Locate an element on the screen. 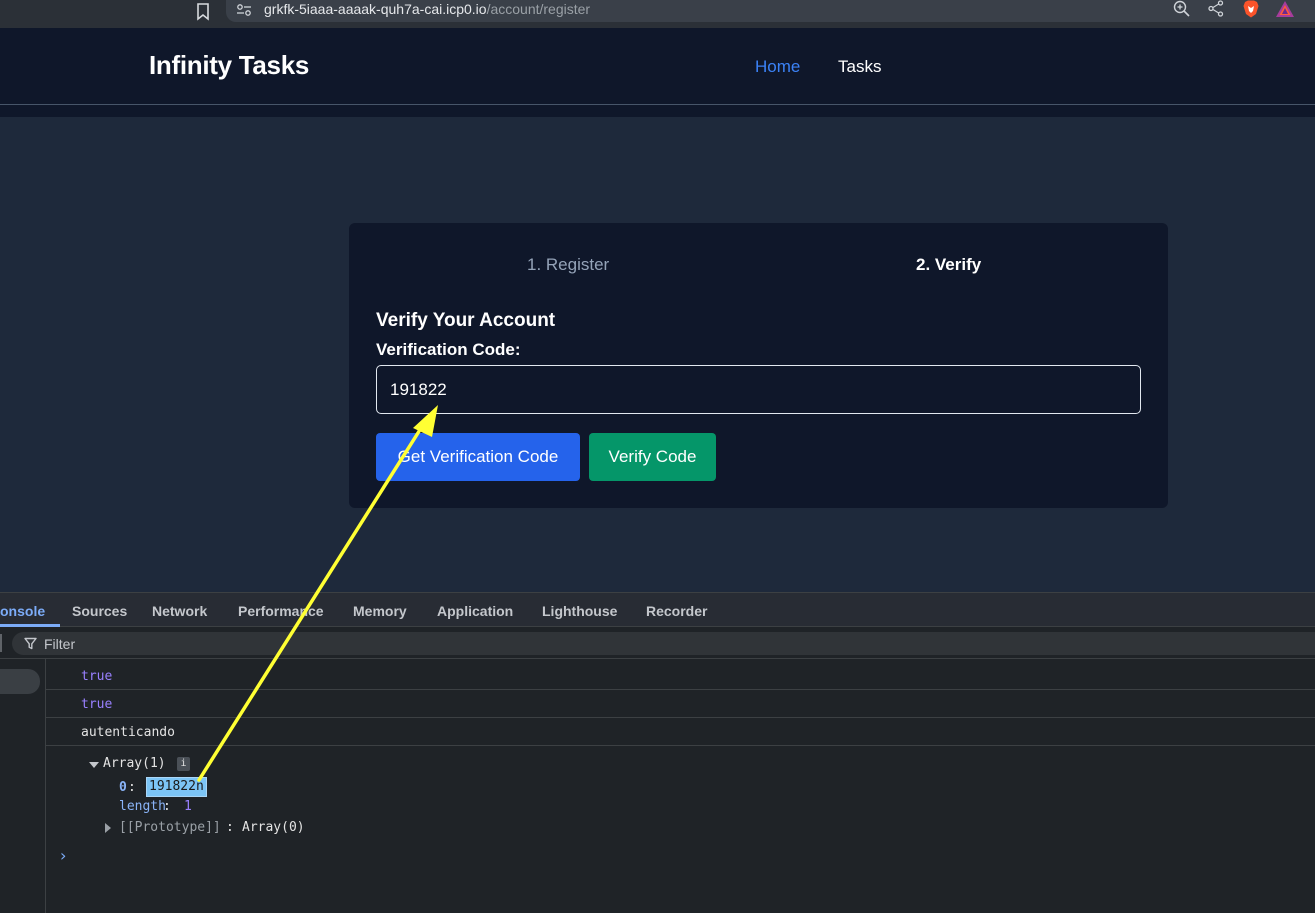  share-icon is located at coordinates (1216, 8).